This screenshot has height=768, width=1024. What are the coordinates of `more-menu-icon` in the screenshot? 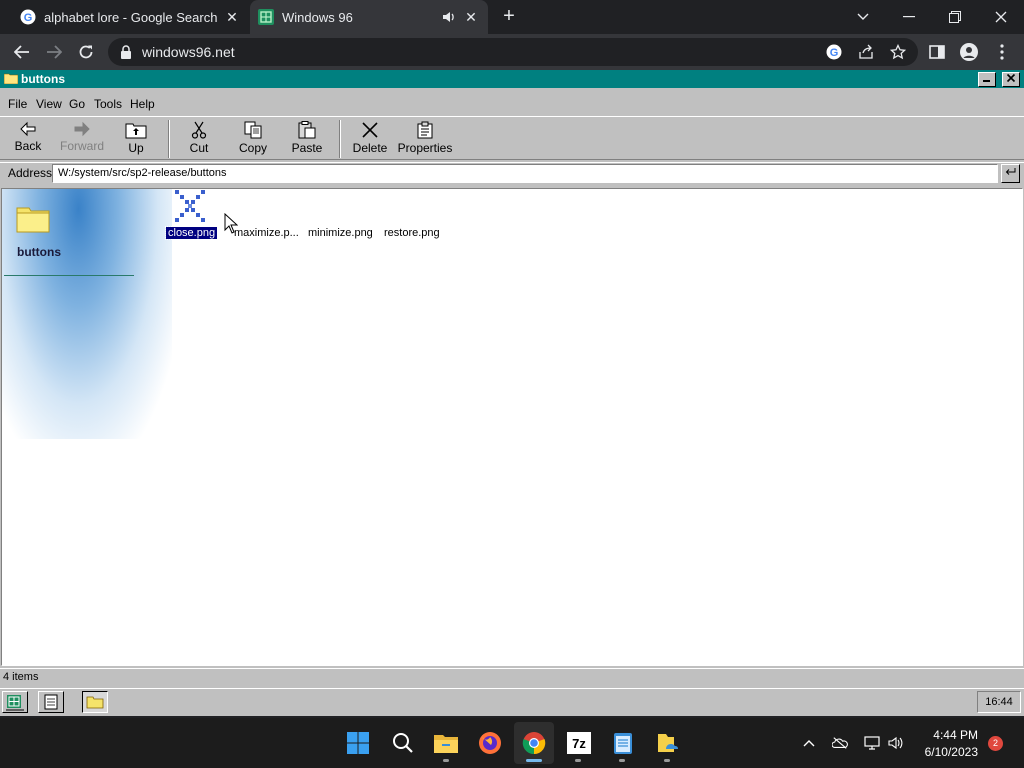 It's located at (1002, 52).